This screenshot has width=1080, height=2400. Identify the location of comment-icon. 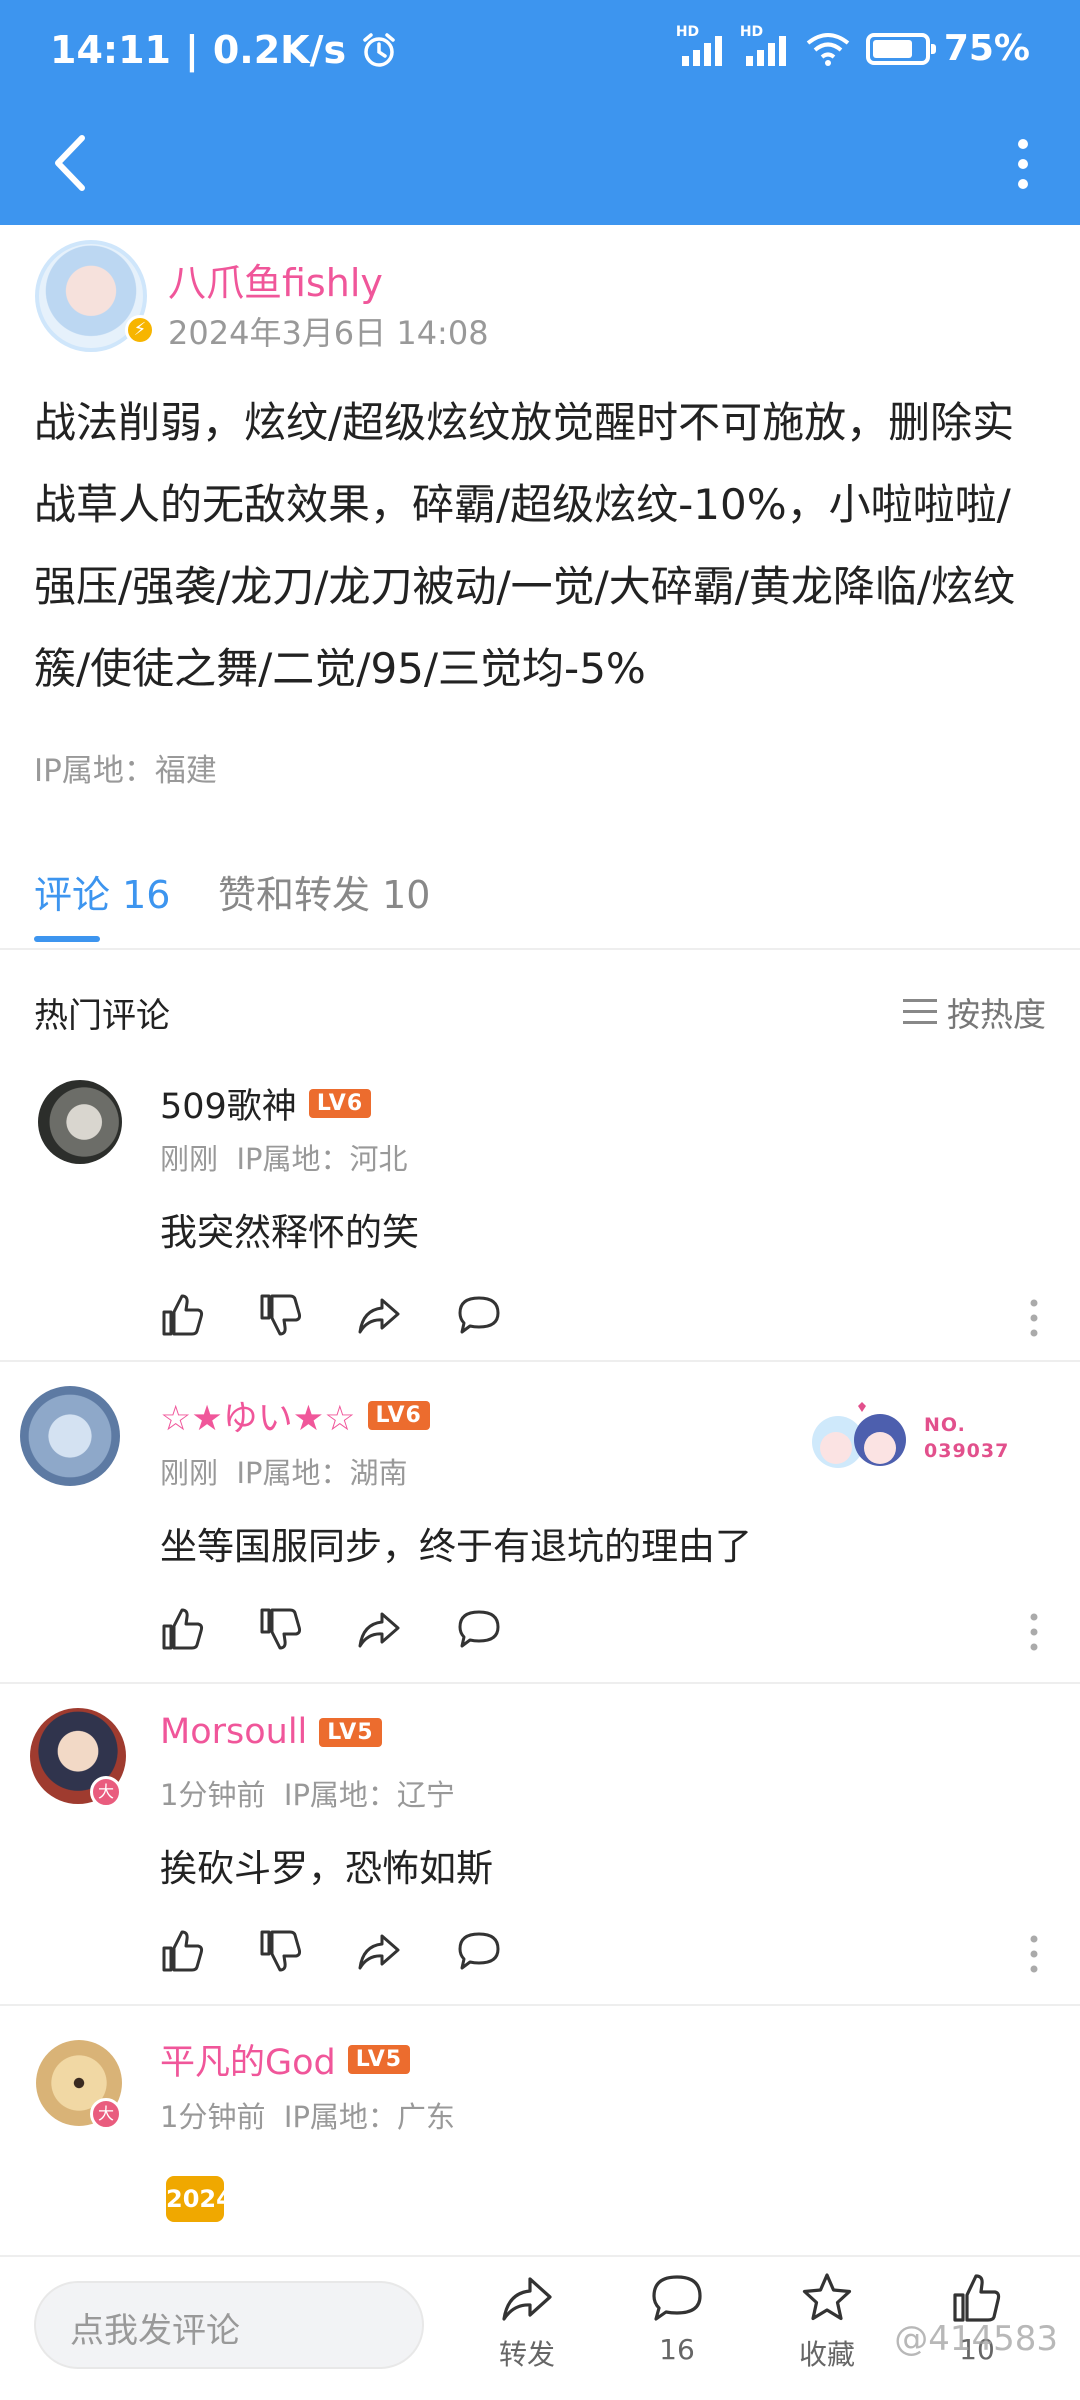
(677, 2298).